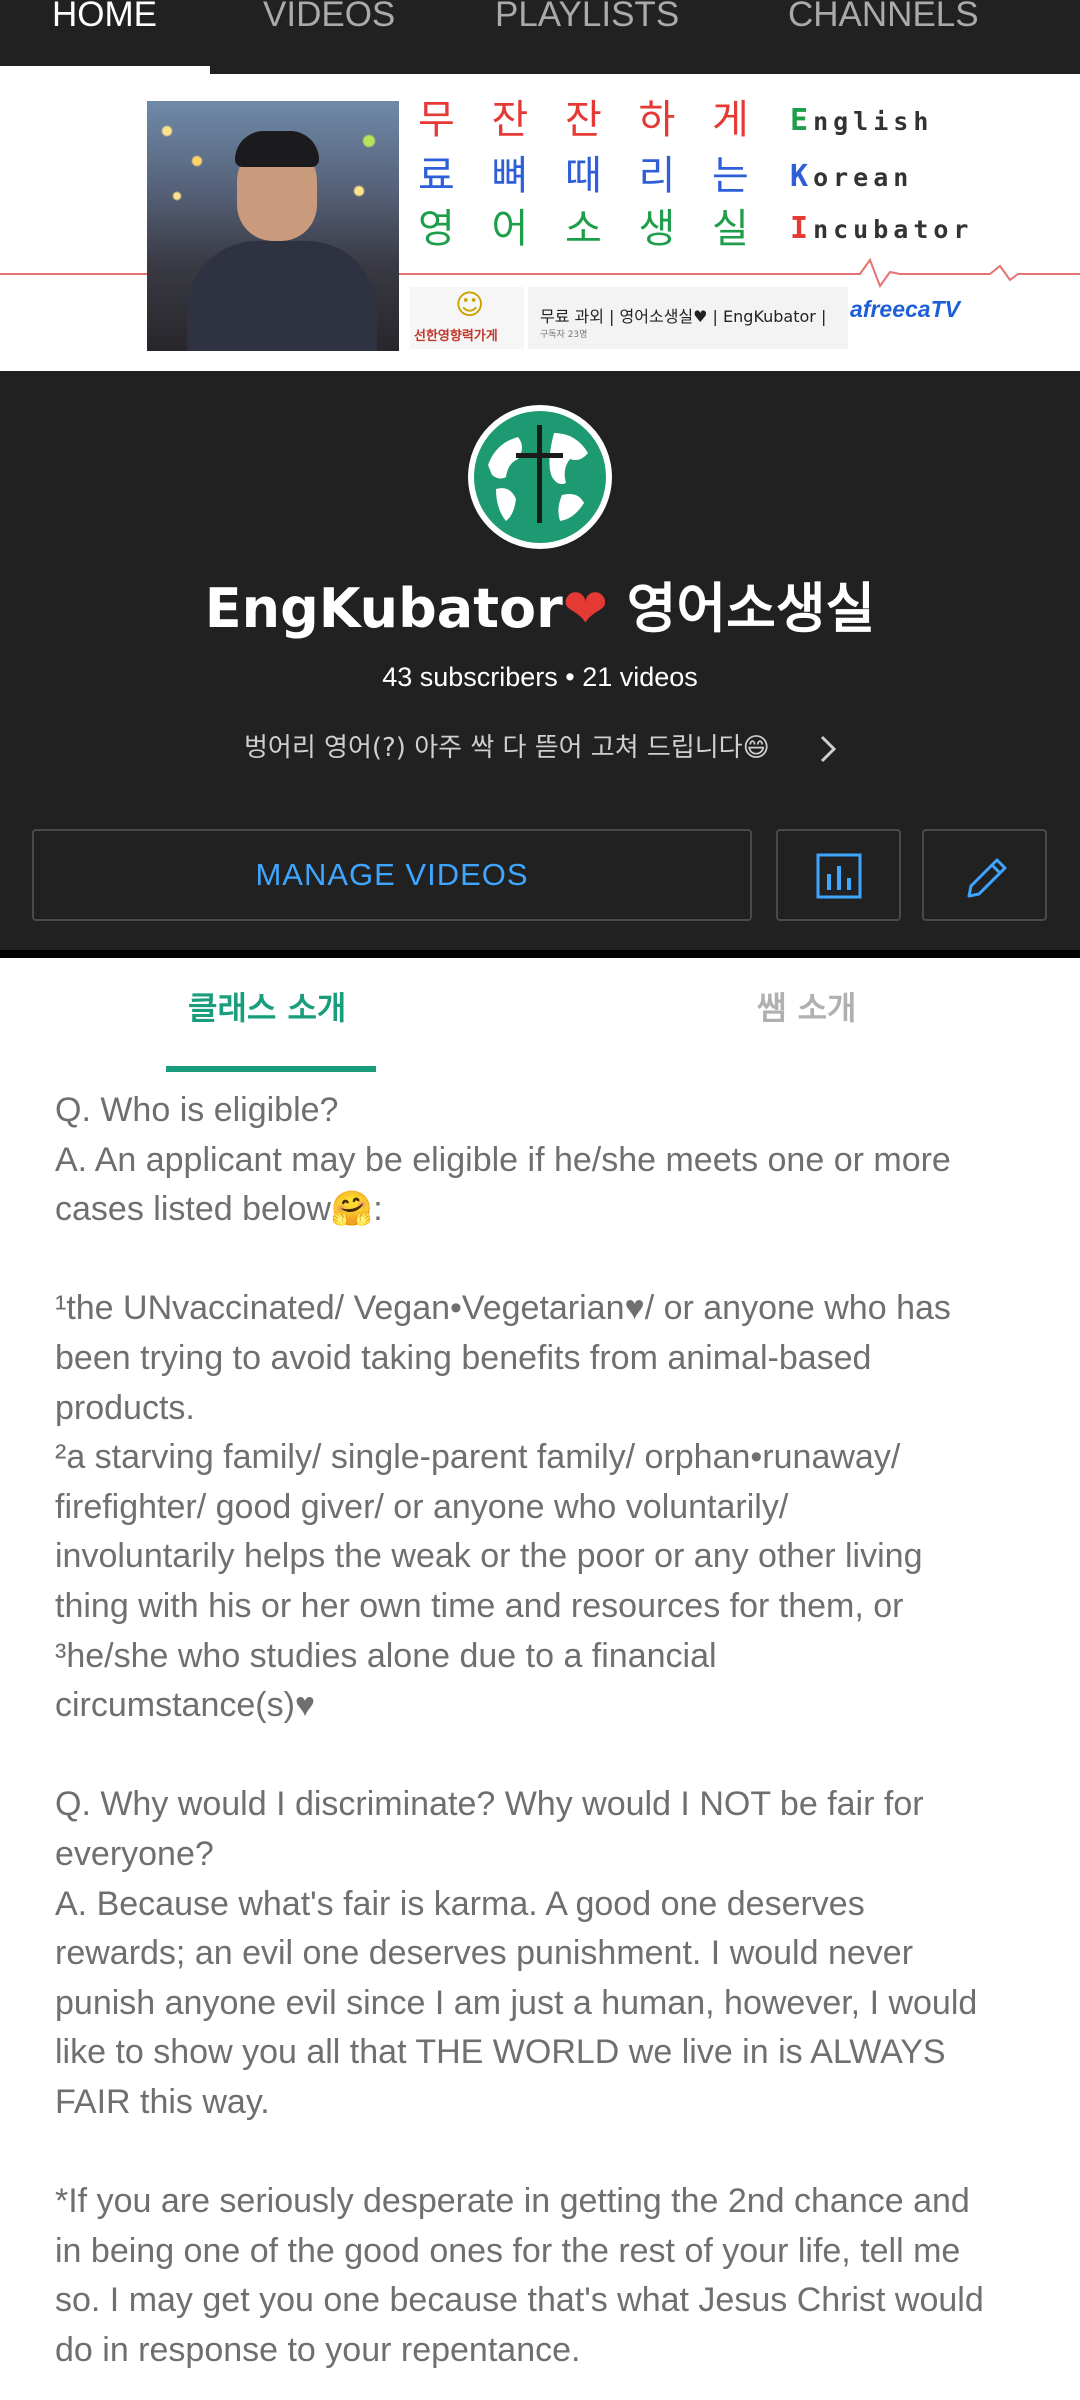  I want to click on active-tab-indicator, so click(105, 70).